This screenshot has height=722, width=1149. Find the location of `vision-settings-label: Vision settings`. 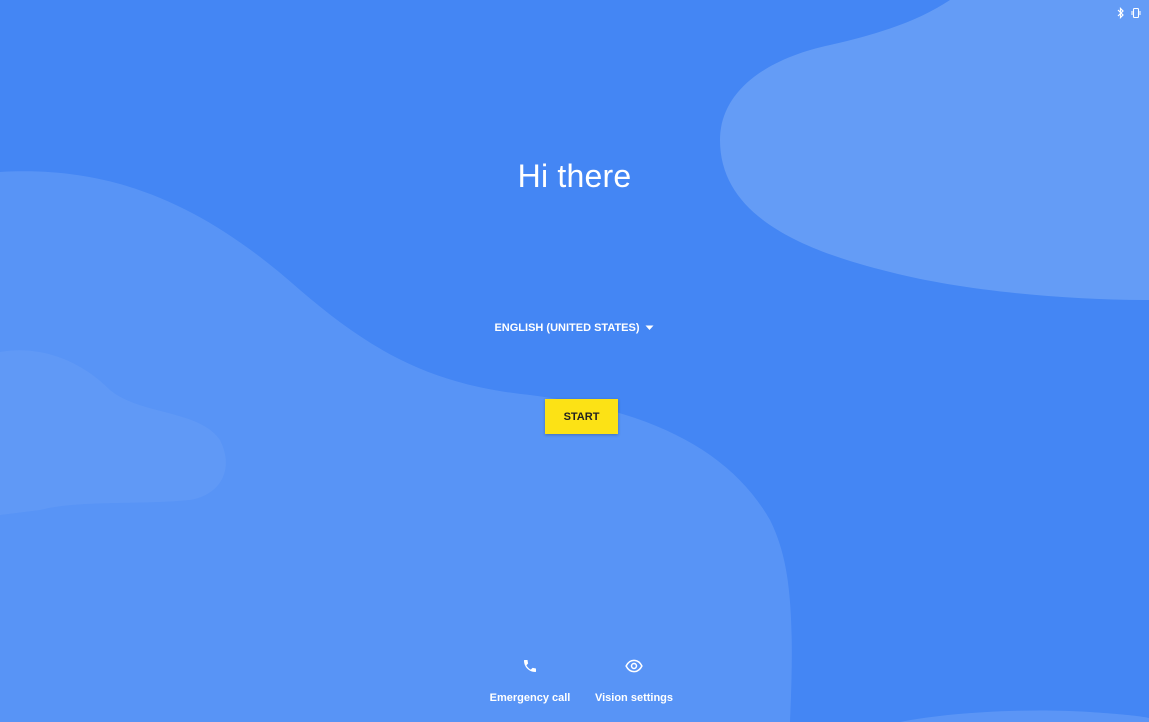

vision-settings-label: Vision settings is located at coordinates (634, 698).